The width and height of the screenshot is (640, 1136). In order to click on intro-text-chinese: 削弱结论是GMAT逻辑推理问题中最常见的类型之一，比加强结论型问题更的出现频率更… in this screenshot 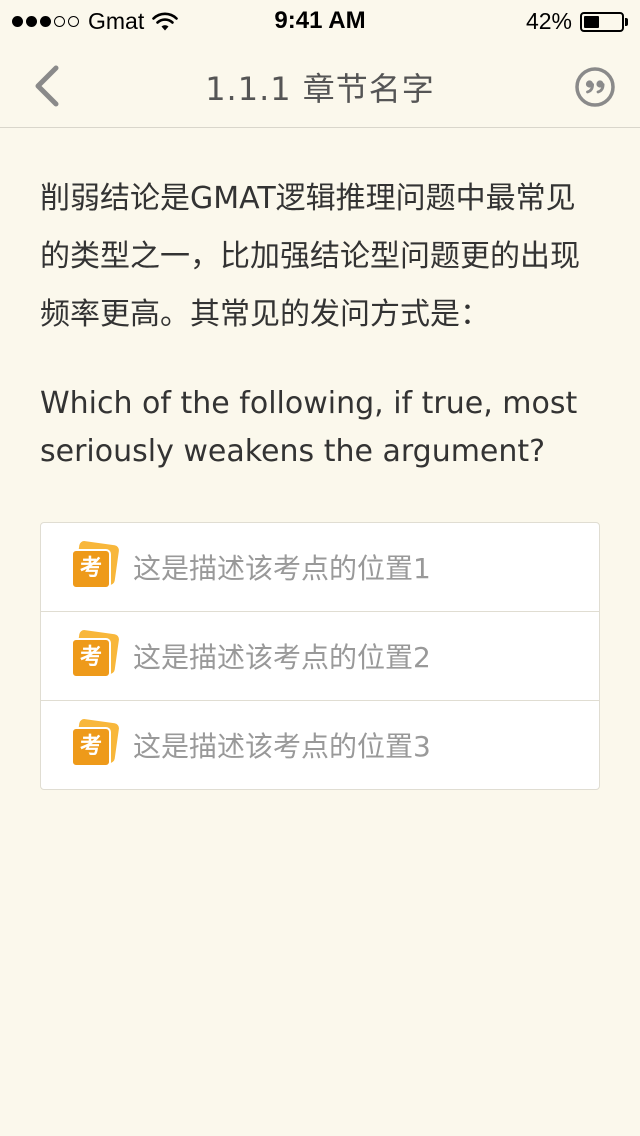, I will do `click(310, 256)`.